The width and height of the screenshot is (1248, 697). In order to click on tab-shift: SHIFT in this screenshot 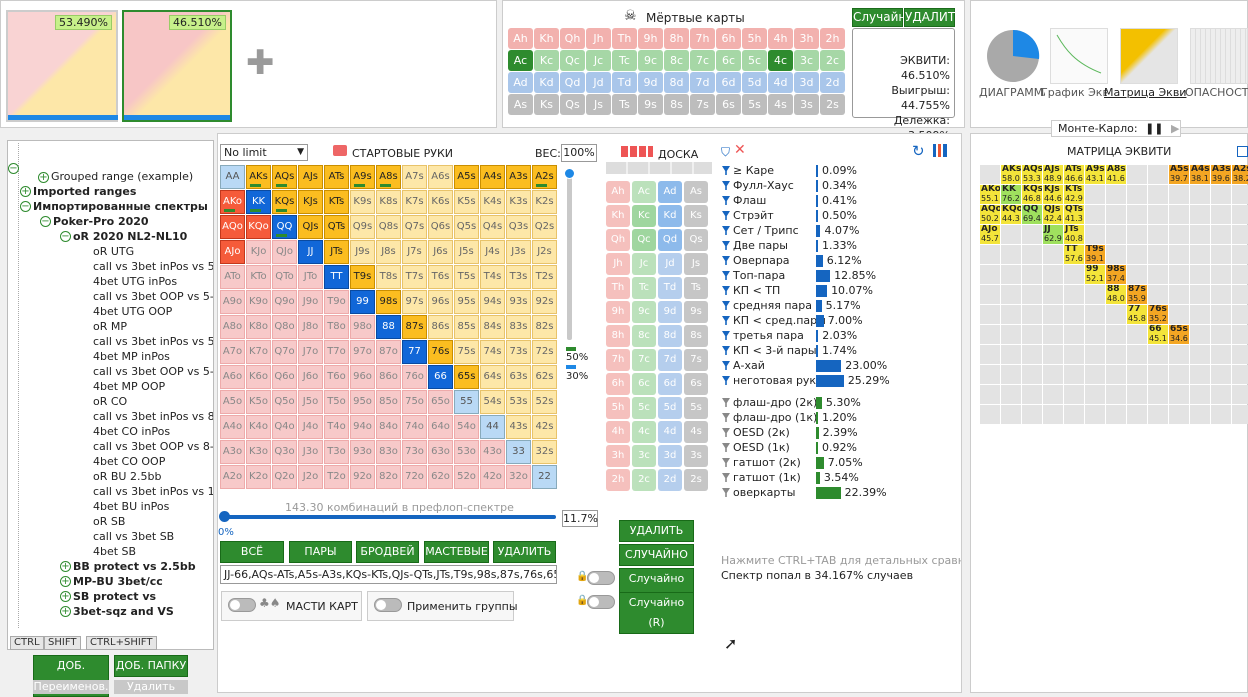, I will do `click(62, 643)`.